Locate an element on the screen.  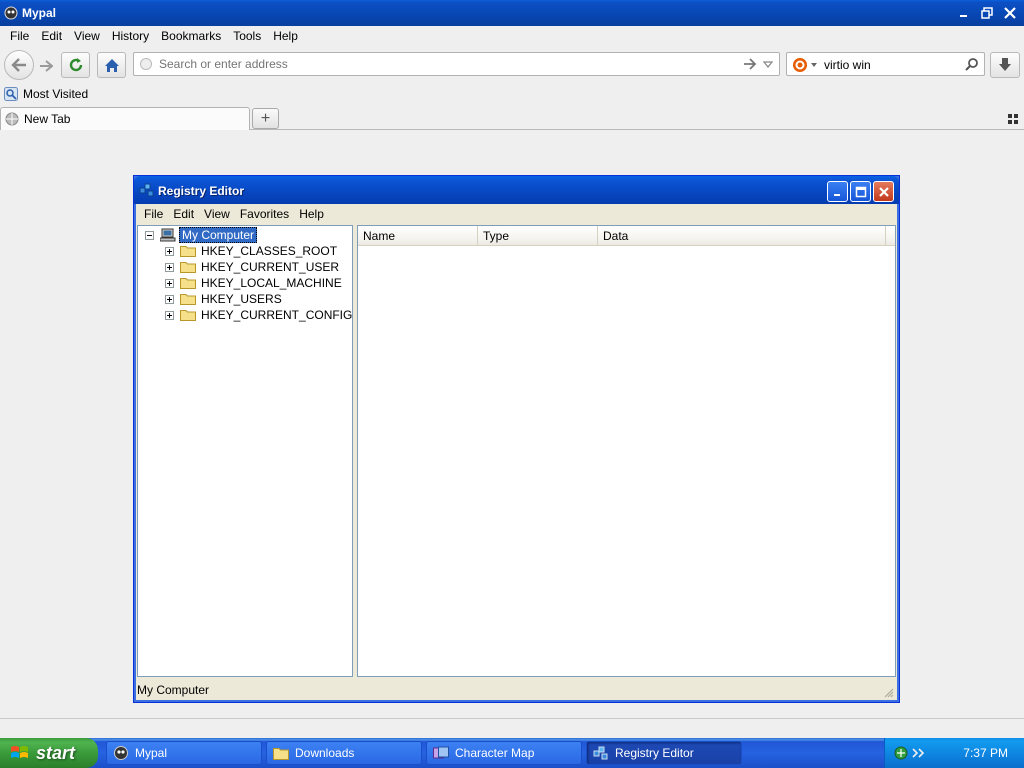
search-bar: virtio win is located at coordinates (885, 64).